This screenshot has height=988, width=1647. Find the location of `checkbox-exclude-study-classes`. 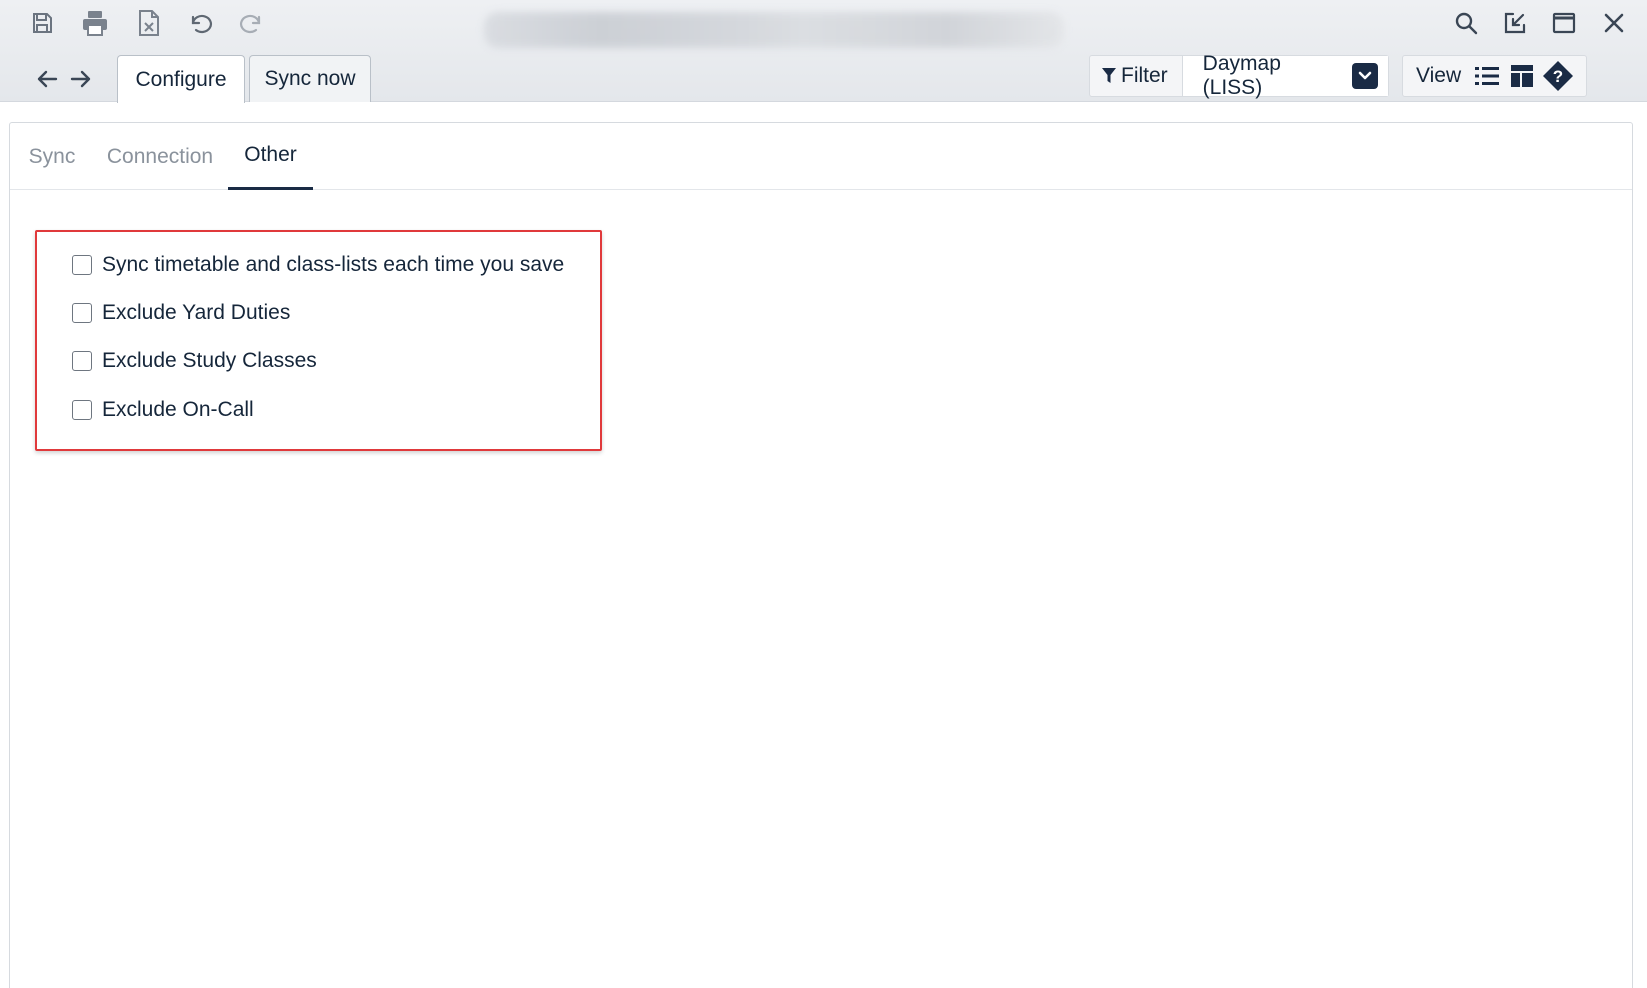

checkbox-exclude-study-classes is located at coordinates (82, 361).